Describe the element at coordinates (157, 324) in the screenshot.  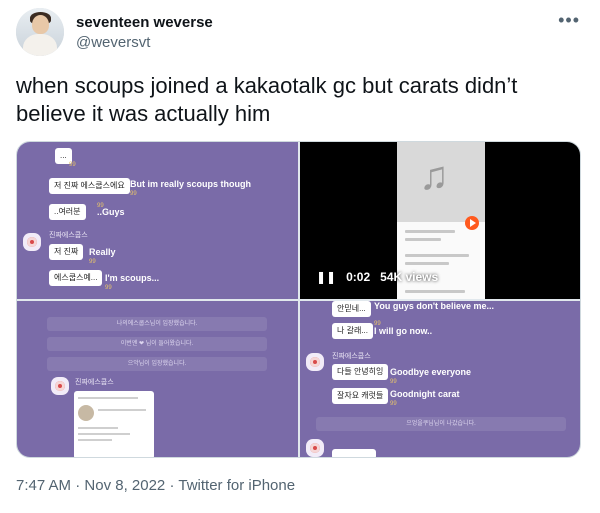
I see `system-message: 나의에스쿱스님이 입장했습니다.` at that location.